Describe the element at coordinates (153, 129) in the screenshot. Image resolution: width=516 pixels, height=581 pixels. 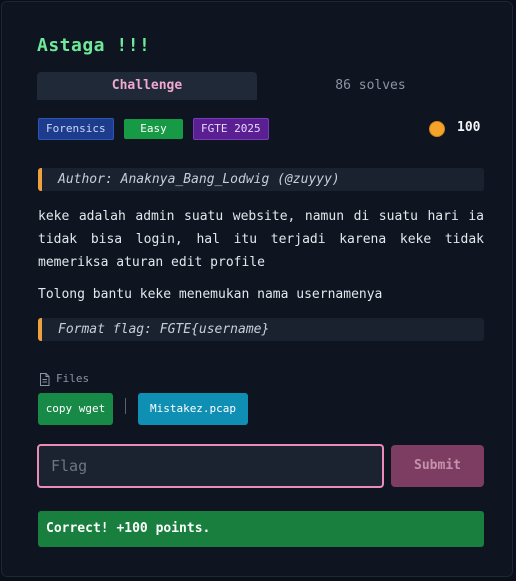
I see `difficulty-badge: Easy` at that location.